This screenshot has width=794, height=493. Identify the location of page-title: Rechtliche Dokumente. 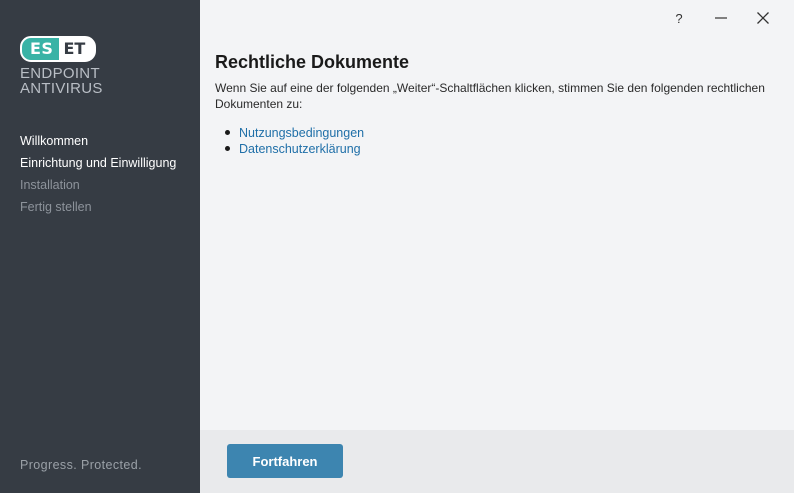
(312, 62).